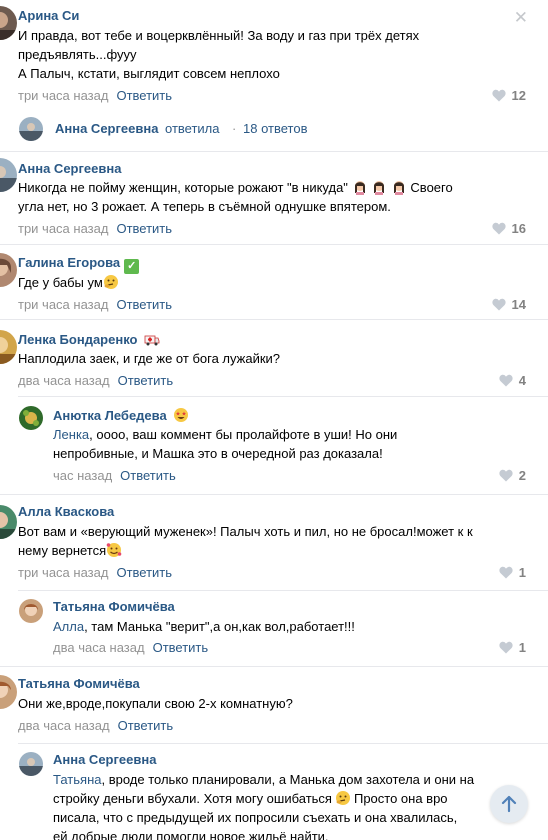 The image size is (548, 840). Describe the element at coordinates (192, 128) in the screenshot. I see `thread-verb: ответила` at that location.